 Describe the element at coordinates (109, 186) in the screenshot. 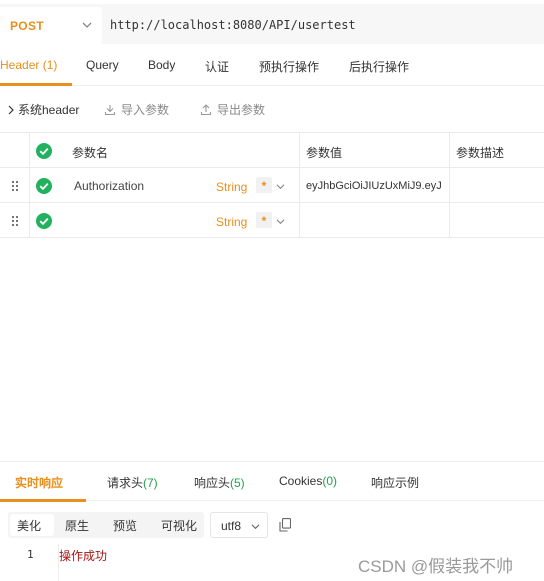

I see `param-name-input: Authorization` at that location.